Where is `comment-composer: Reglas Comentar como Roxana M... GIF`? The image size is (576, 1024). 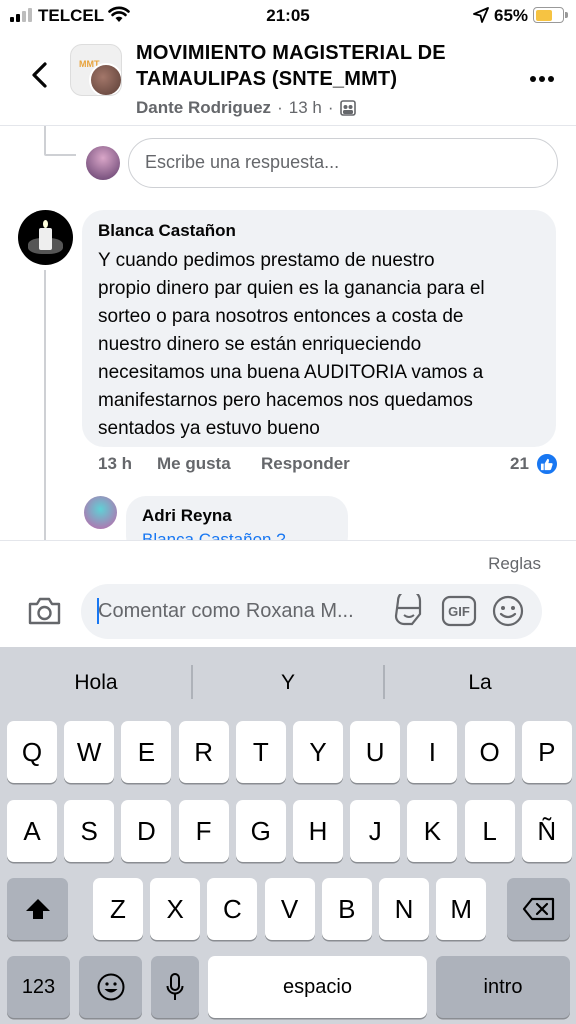
comment-composer: Reglas Comentar como Roxana M... GIF is located at coordinates (288, 593).